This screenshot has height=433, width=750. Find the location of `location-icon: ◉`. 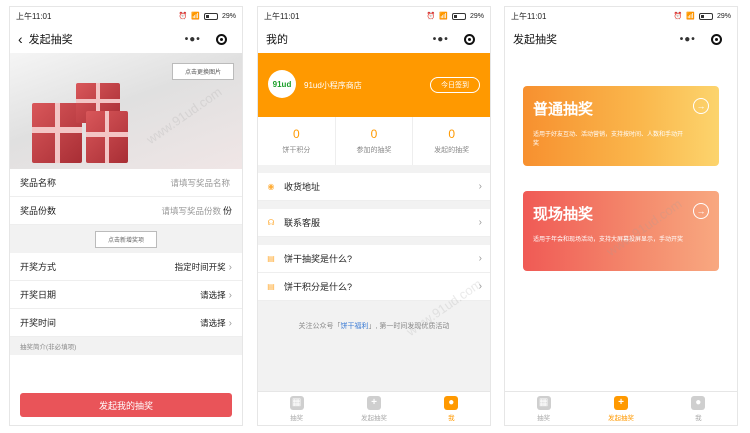

location-icon: ◉ is located at coordinates (271, 186).